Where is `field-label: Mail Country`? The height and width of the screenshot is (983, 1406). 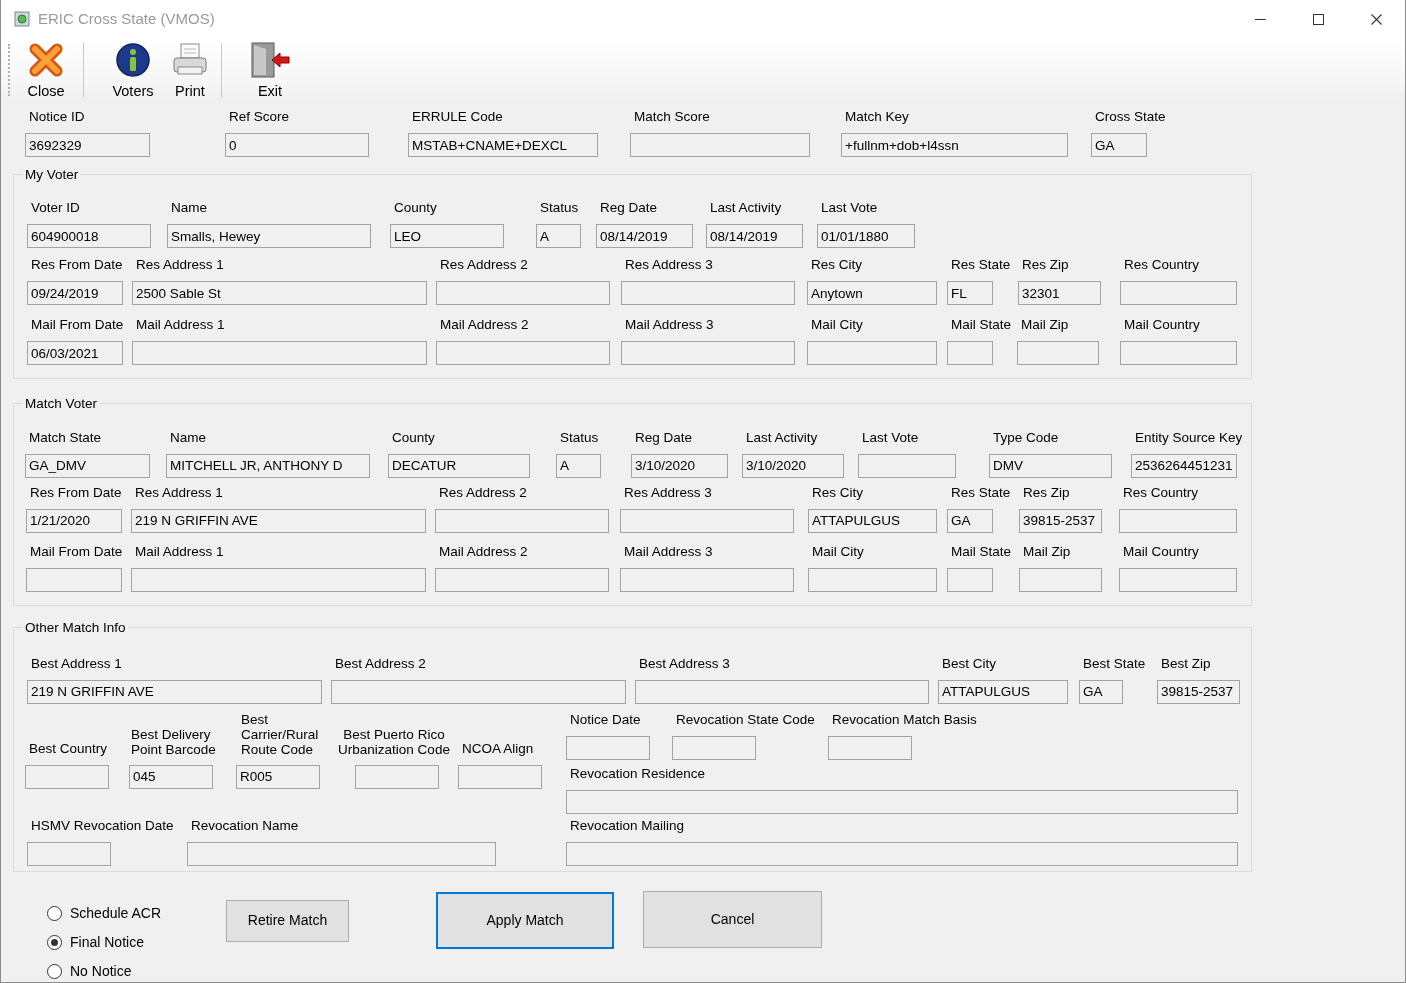 field-label: Mail Country is located at coordinates (1161, 551).